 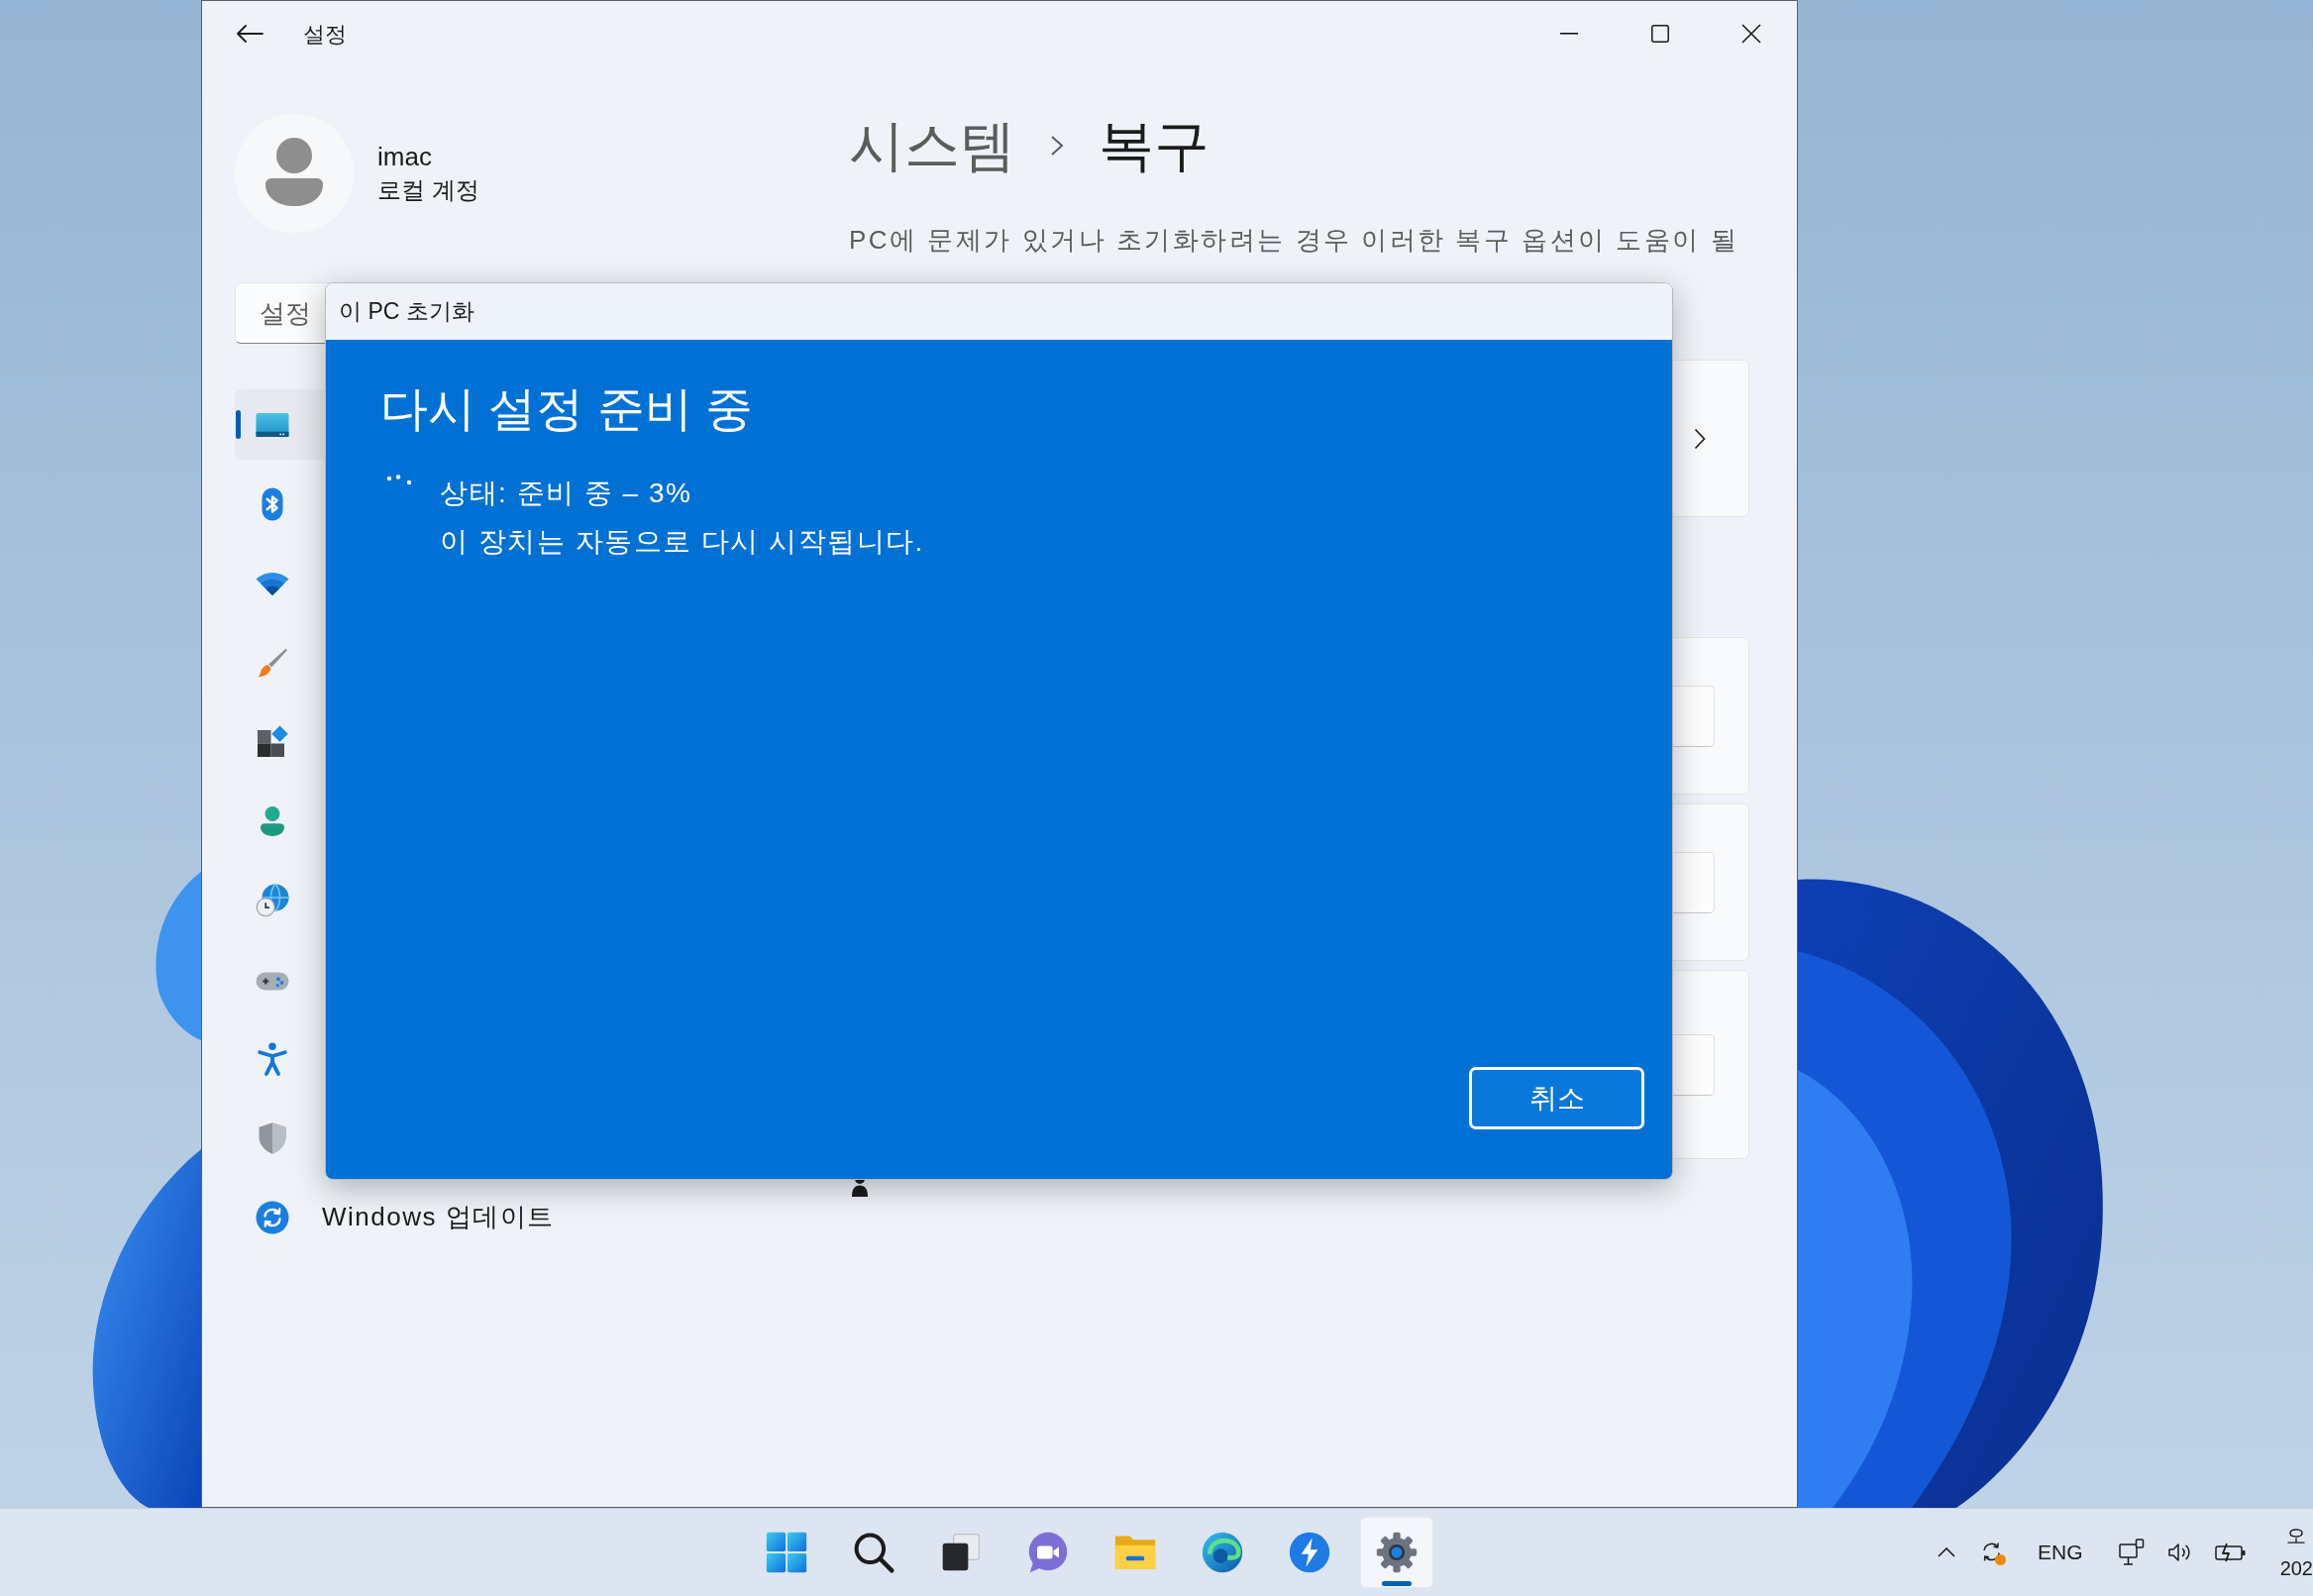 I want to click on chevron-up-icon, so click(x=1947, y=1552).